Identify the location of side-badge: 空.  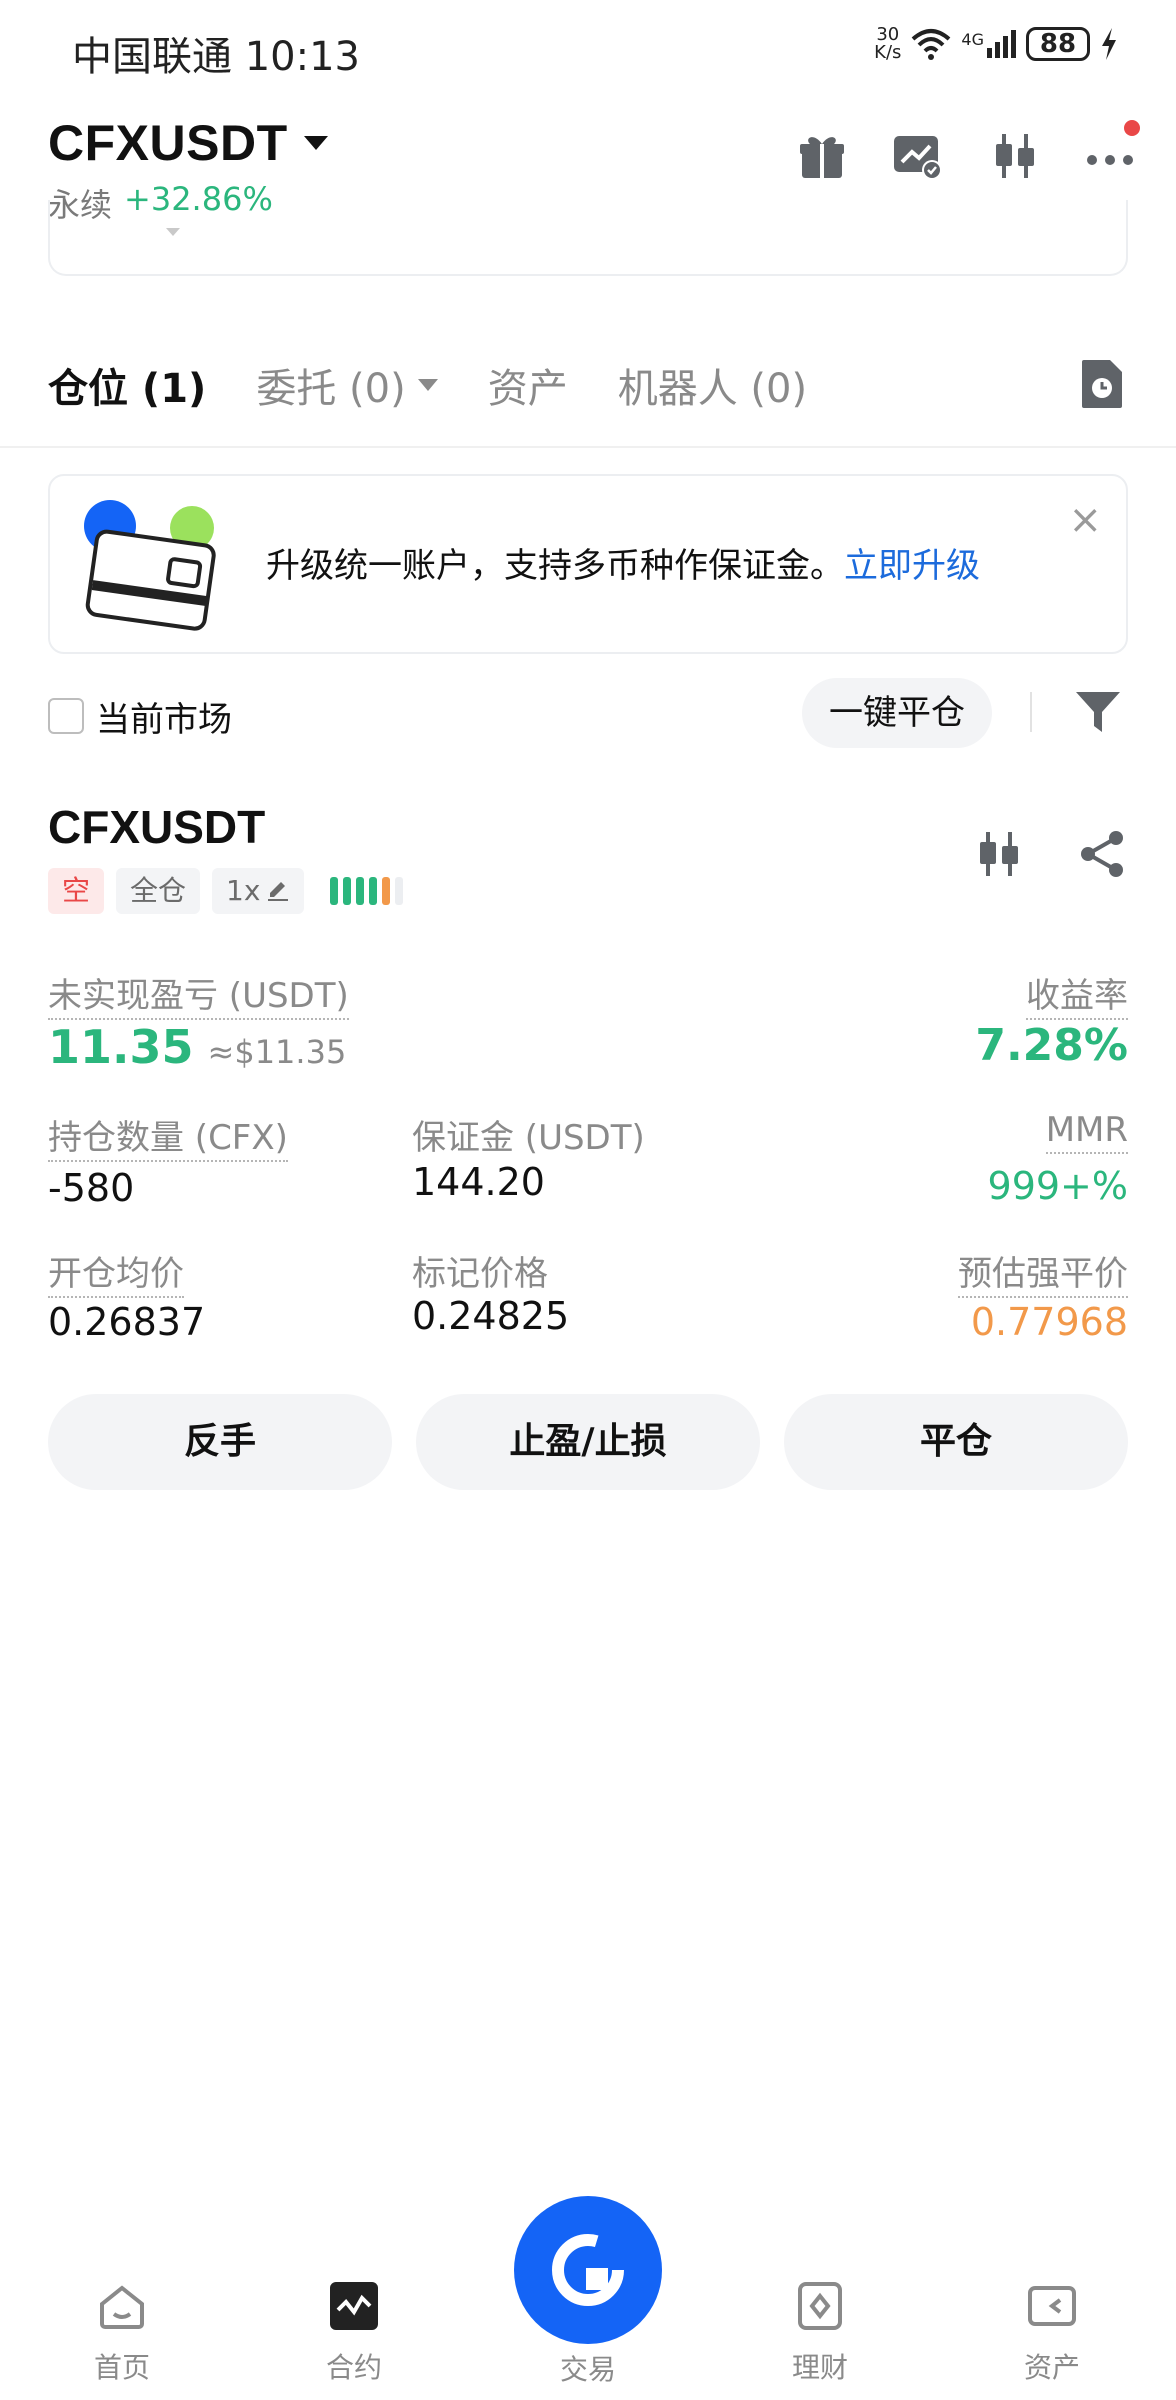
(76, 891).